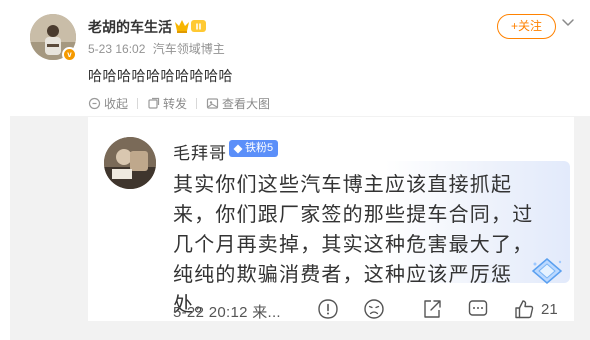  What do you see at coordinates (328, 309) in the screenshot?
I see `warning-icon` at bounding box center [328, 309].